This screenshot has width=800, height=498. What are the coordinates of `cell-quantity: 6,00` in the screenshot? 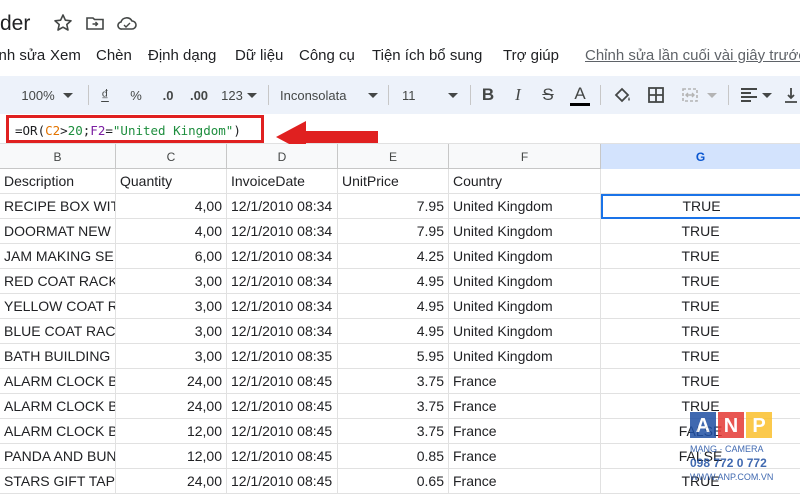 It's located at (171, 256).